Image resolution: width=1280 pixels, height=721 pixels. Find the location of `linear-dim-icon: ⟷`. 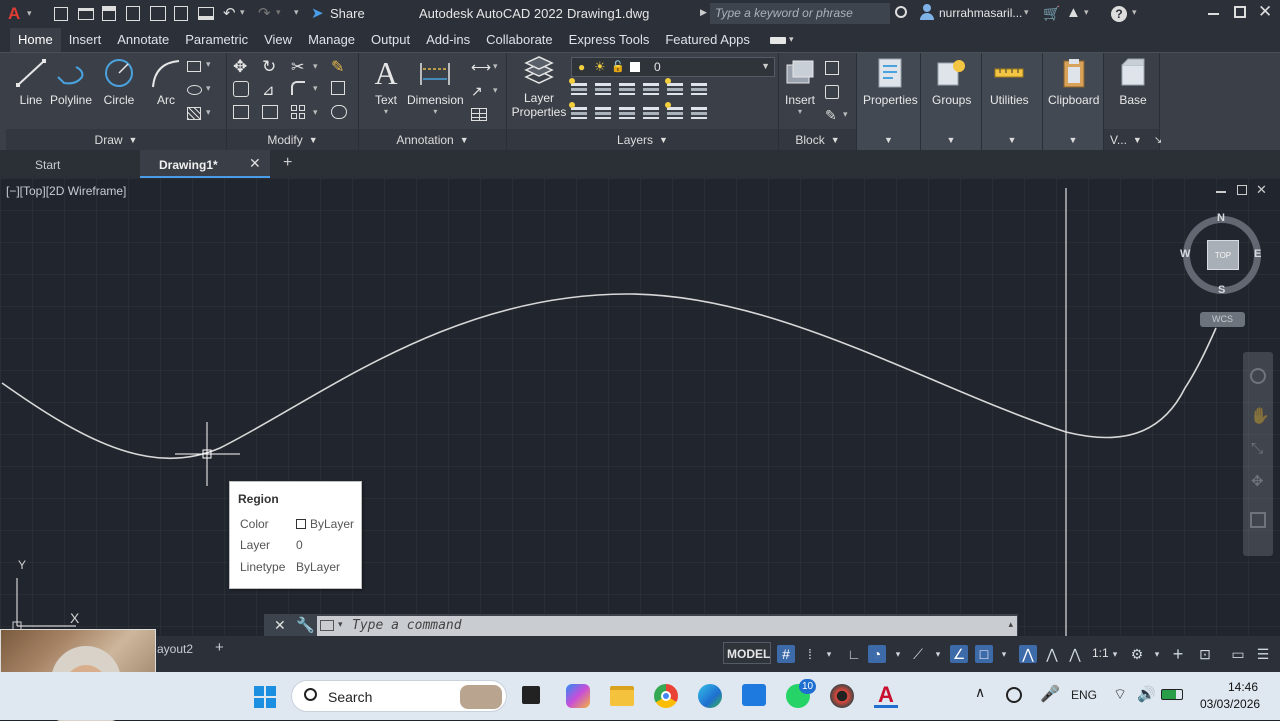

linear-dim-icon: ⟷ is located at coordinates (481, 67).